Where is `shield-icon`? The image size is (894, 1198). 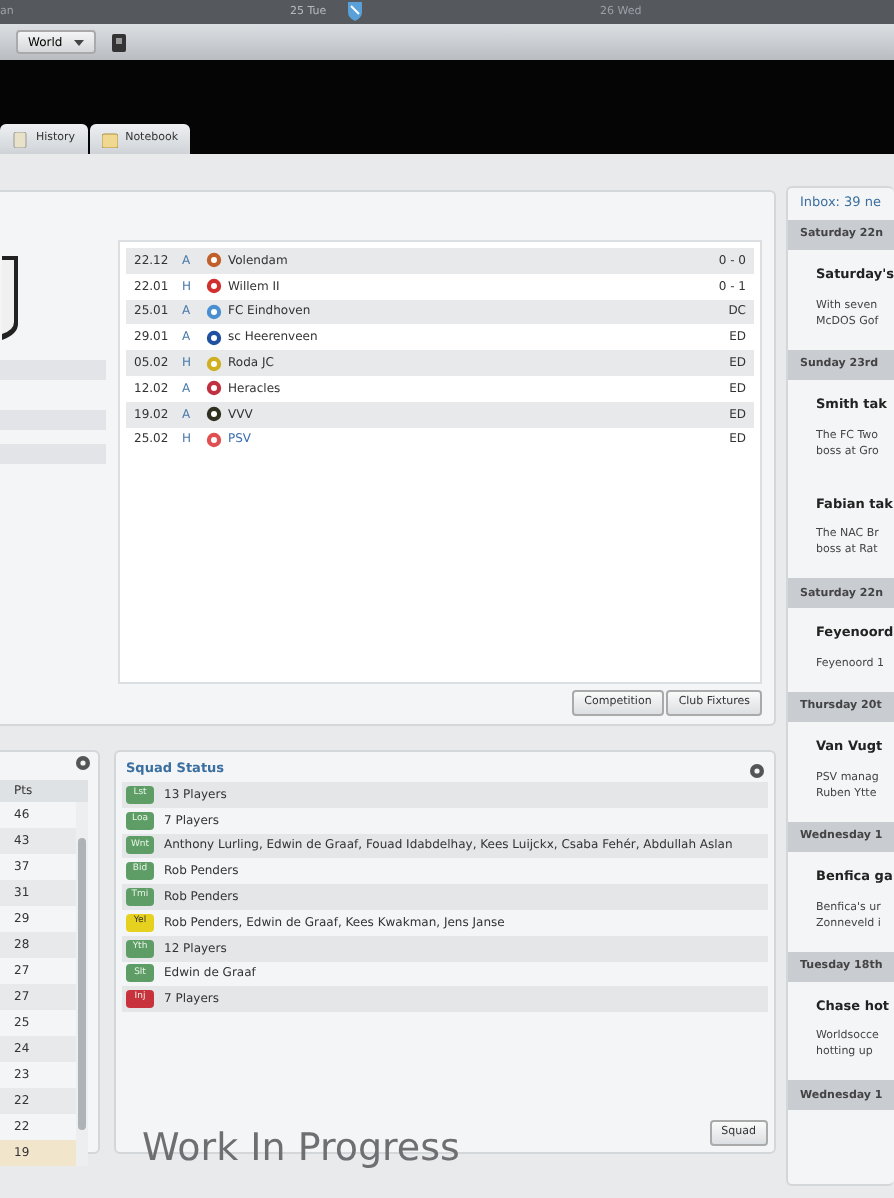 shield-icon is located at coordinates (355, 11).